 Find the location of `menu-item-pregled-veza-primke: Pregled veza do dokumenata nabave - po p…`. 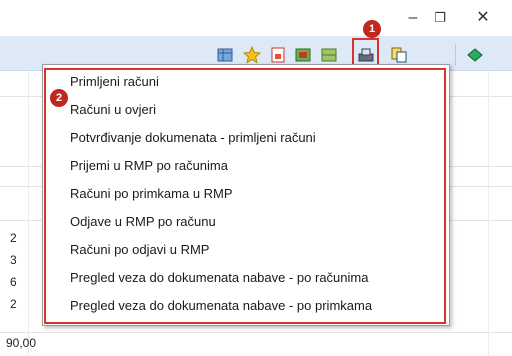

menu-item-pregled-veza-primke: Pregled veza do dokumenata nabave - po p… is located at coordinates (221, 306).